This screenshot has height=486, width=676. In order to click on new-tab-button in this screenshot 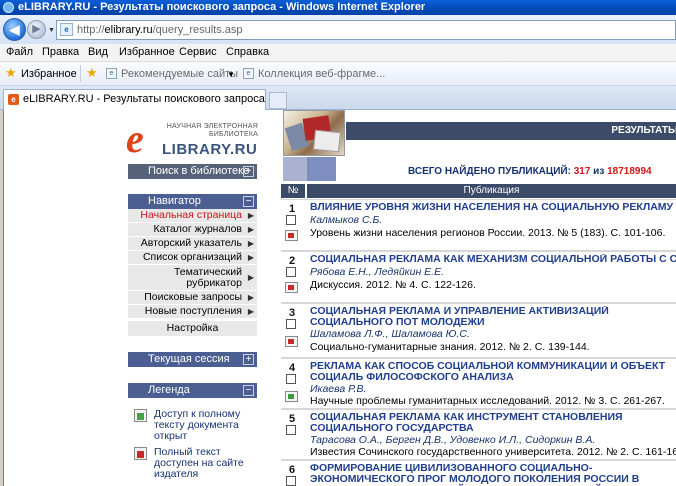, I will do `click(278, 100)`.